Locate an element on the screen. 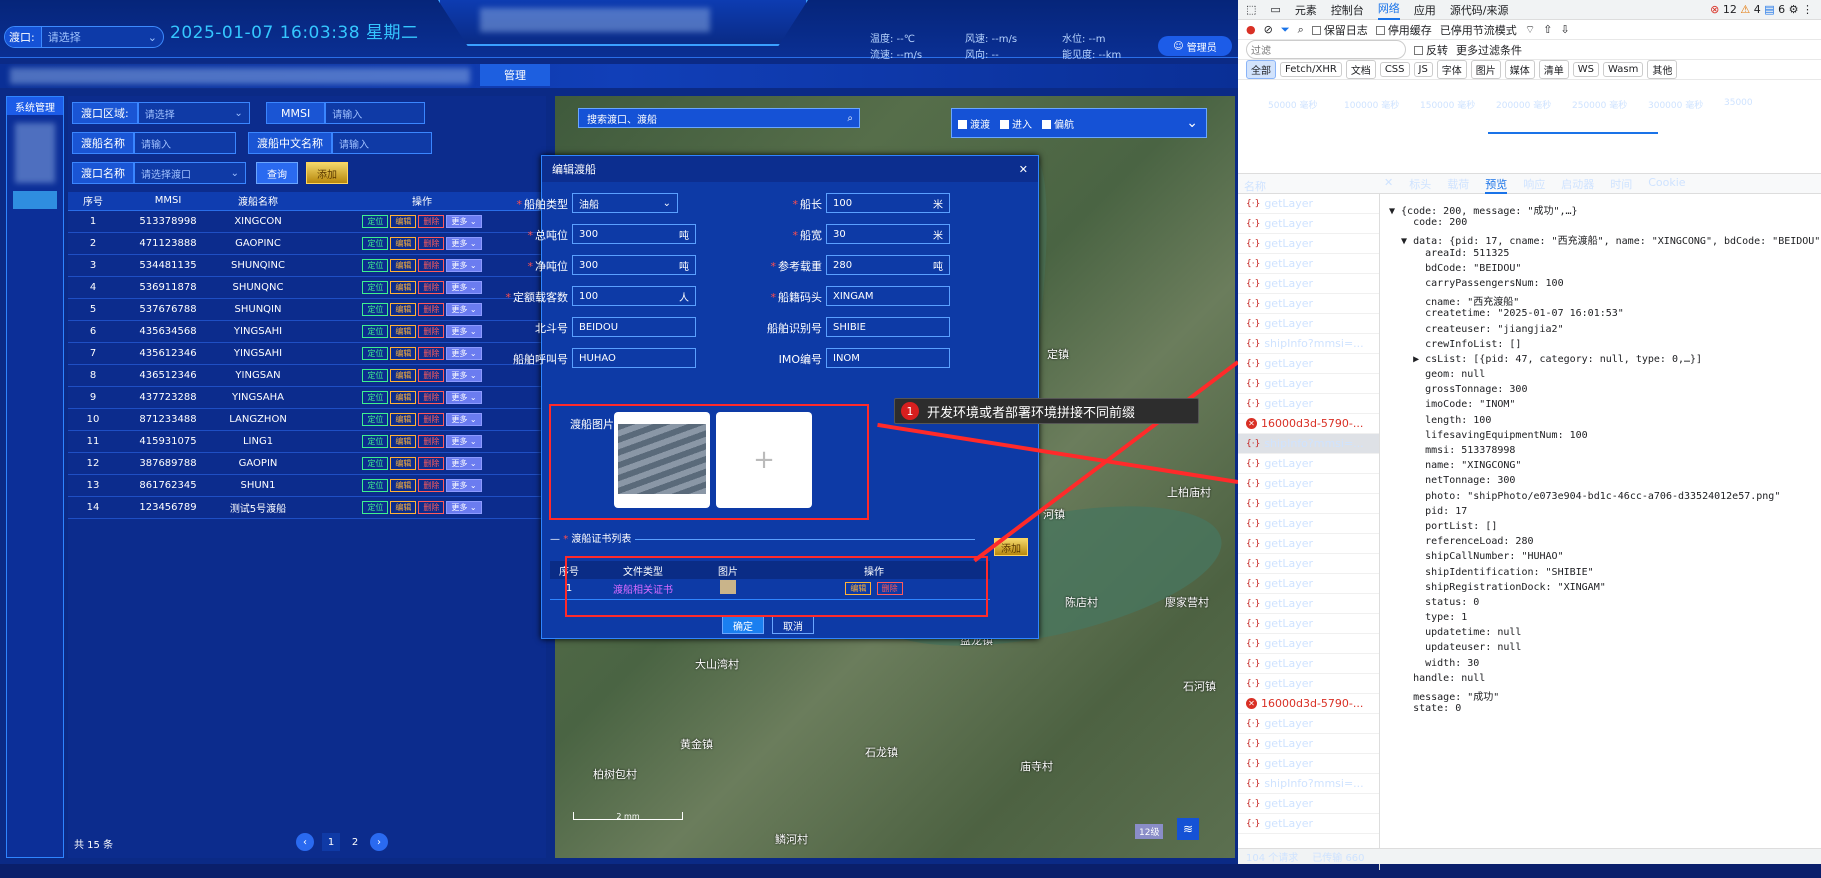  dock-input: XINGAM is located at coordinates (888, 296).